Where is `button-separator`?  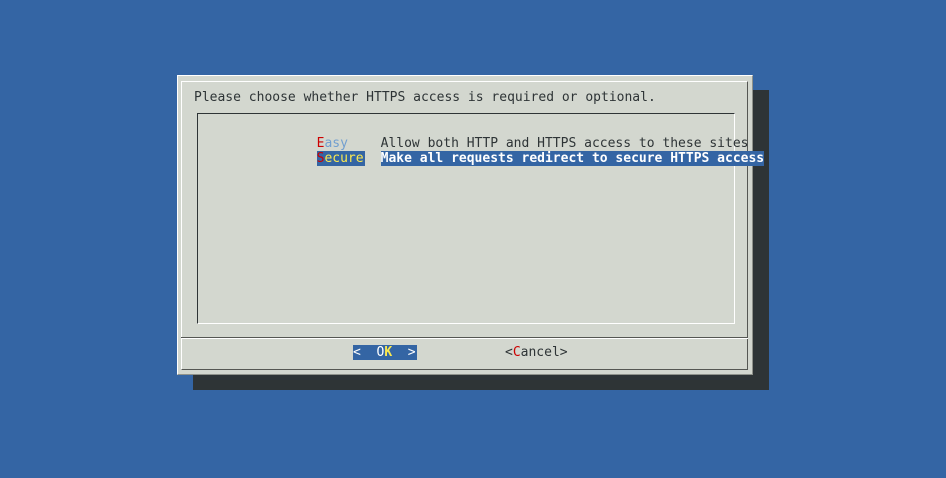
button-separator is located at coordinates (464, 338).